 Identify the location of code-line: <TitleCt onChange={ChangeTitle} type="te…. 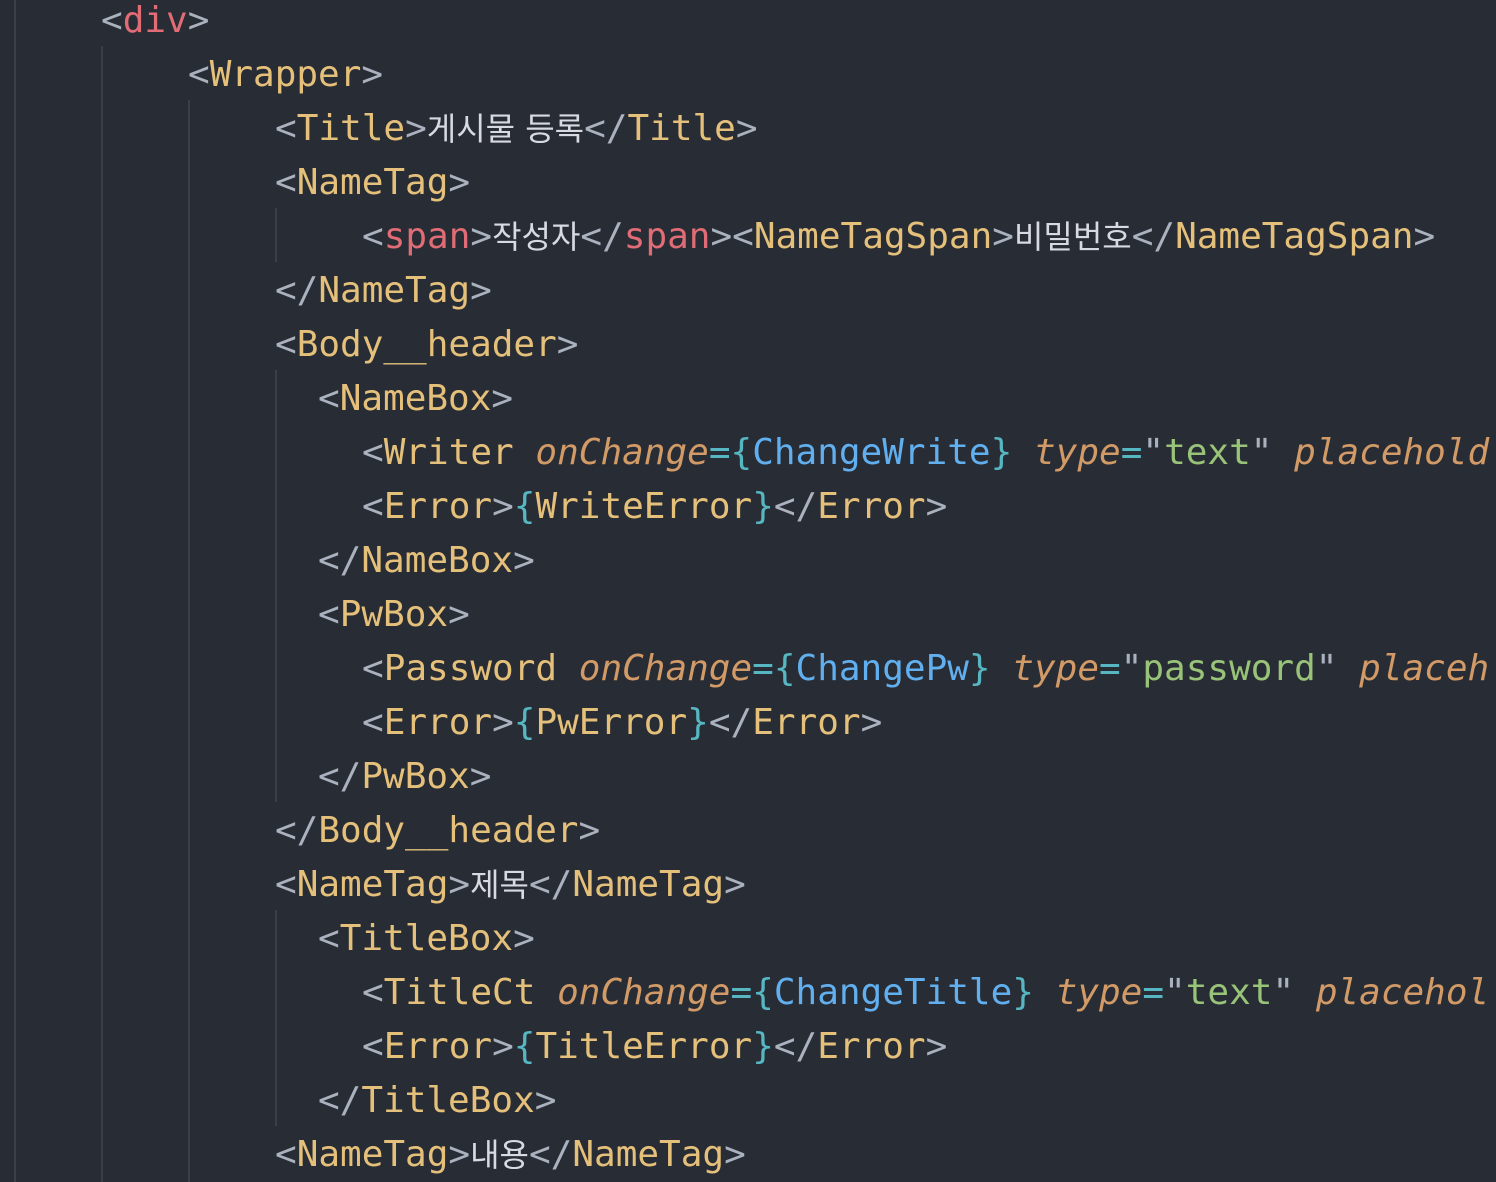
(925, 993).